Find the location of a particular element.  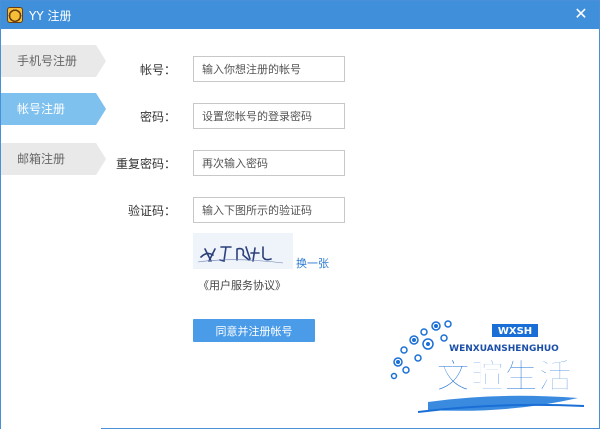

confirm-password-row: 重复密码： is located at coordinates (250, 163).